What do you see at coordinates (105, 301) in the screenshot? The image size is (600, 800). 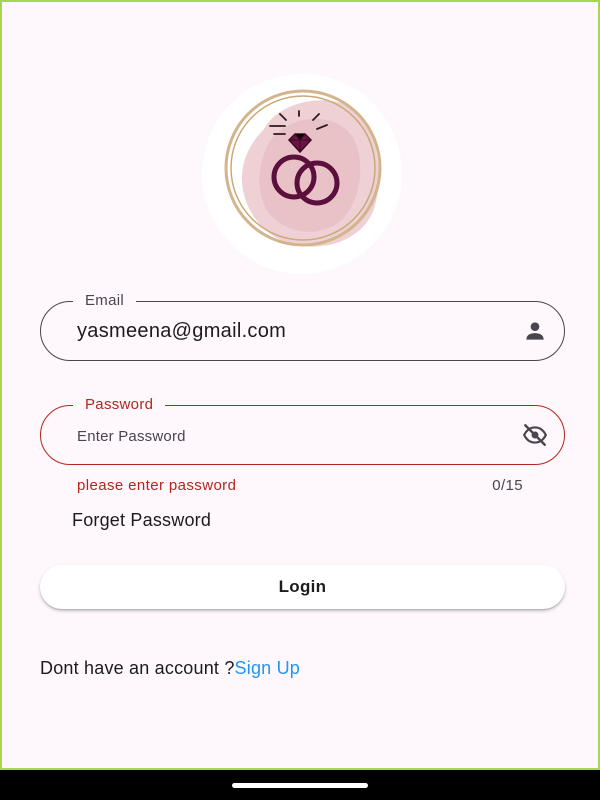 I see `email-label: Email` at bounding box center [105, 301].